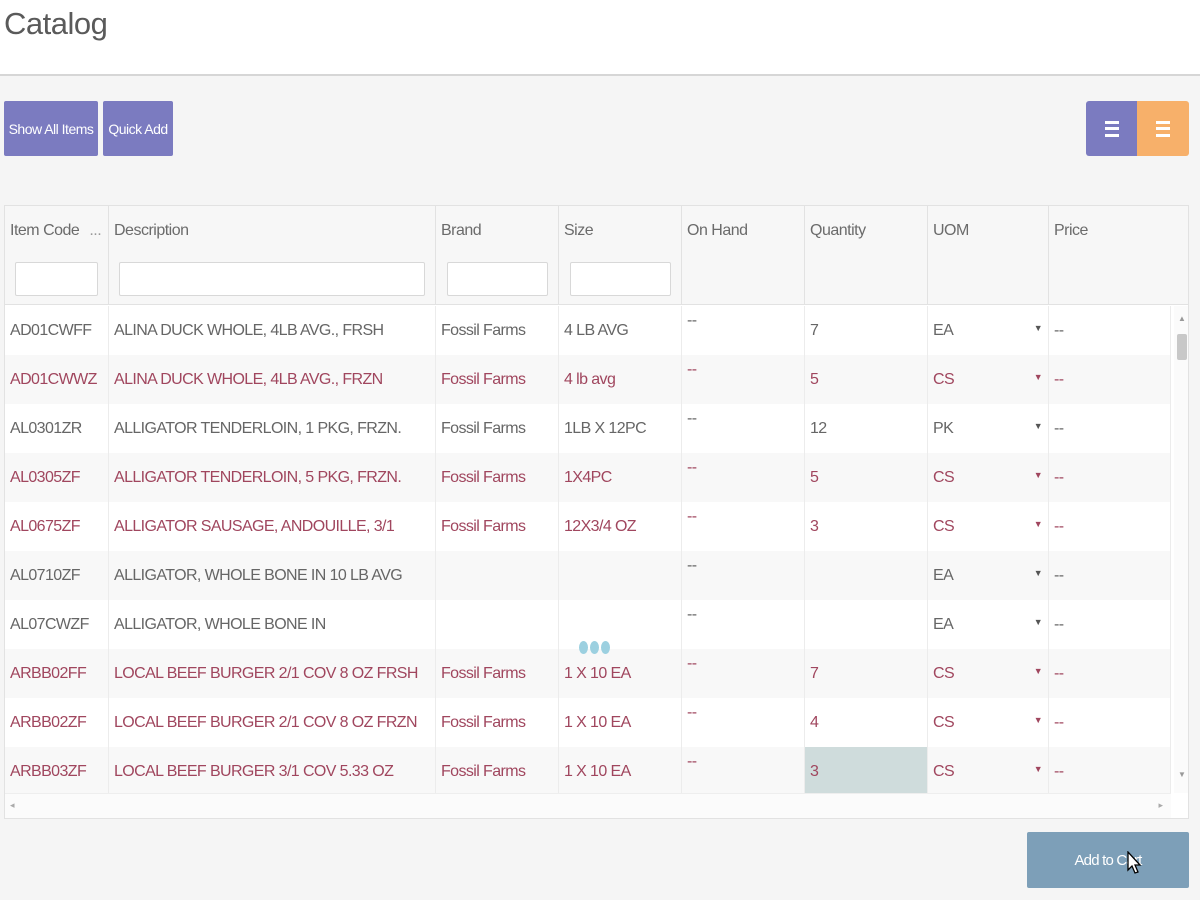 This screenshot has width=1200, height=900. What do you see at coordinates (1160, 805) in the screenshot?
I see `scroll-right-icon: ▸` at bounding box center [1160, 805].